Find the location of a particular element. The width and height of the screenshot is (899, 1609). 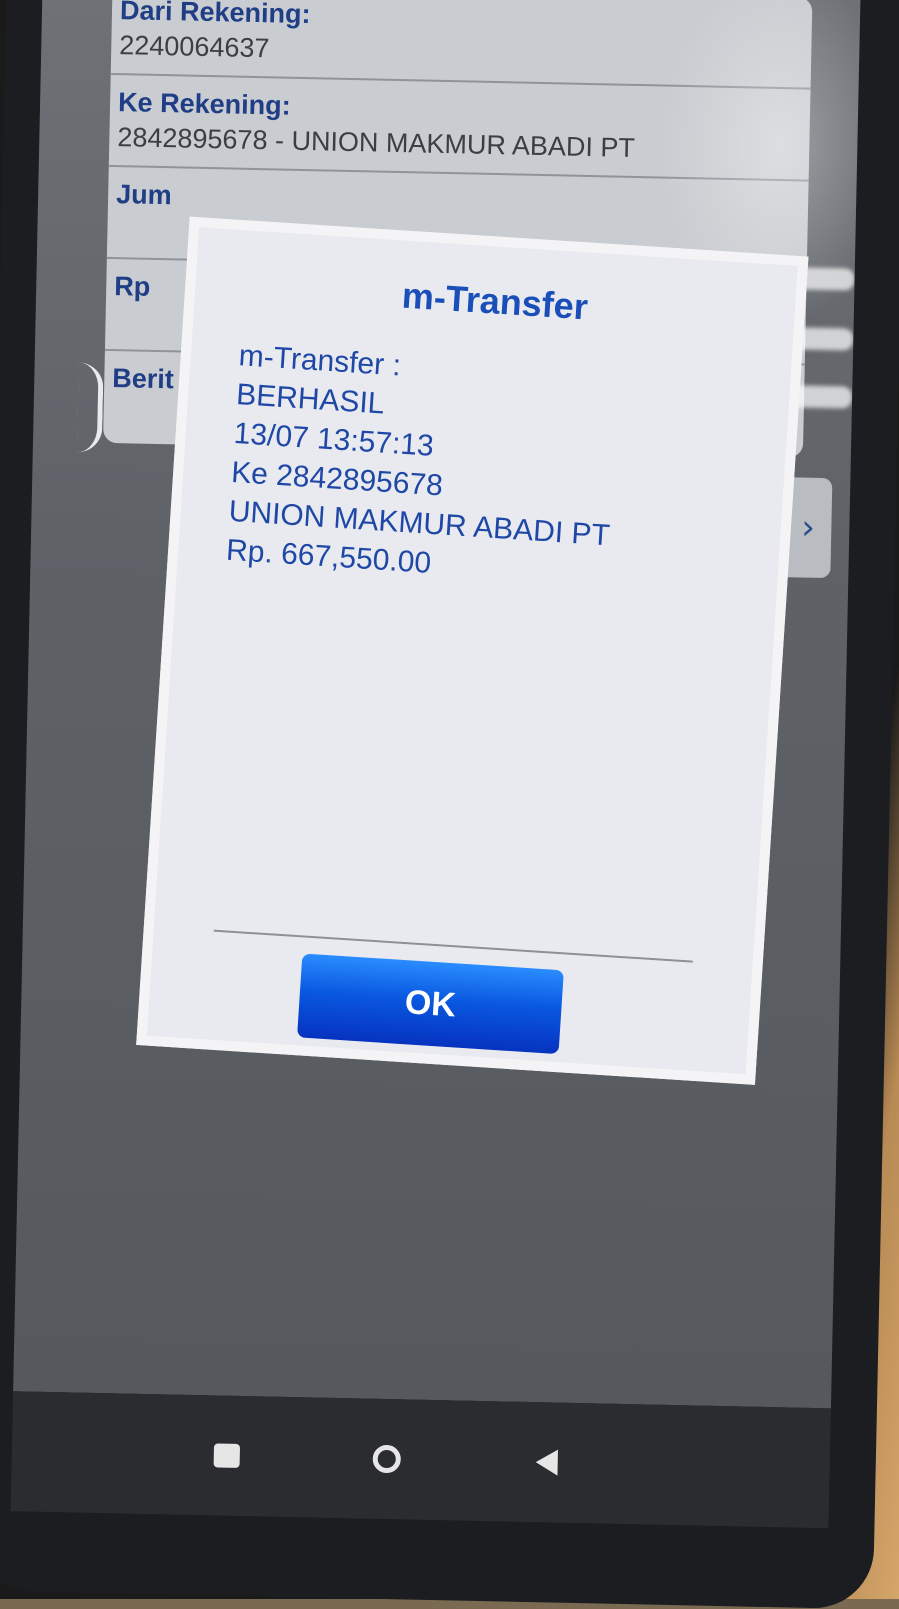

back-icon is located at coordinates (547, 1462).